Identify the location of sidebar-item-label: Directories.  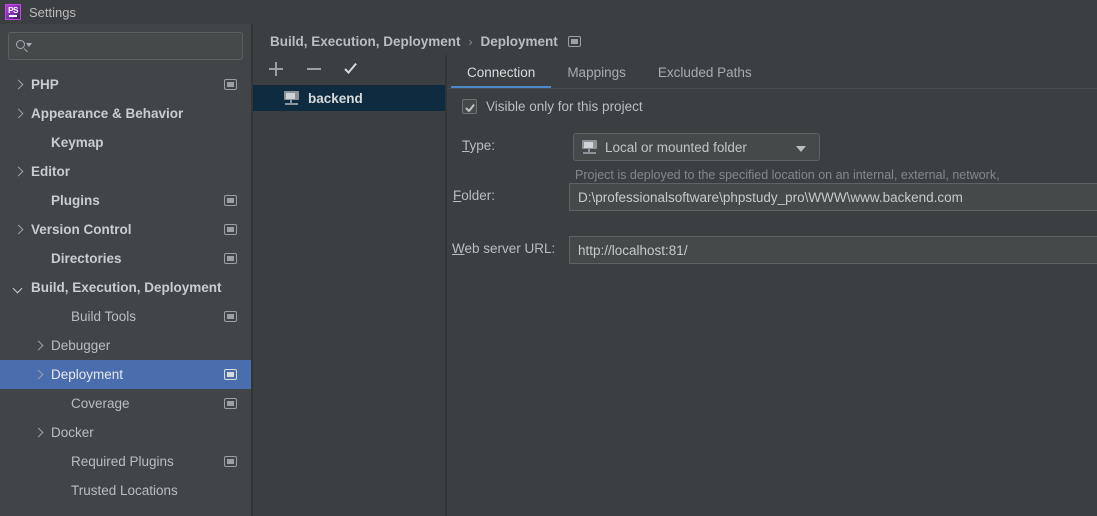
(86, 258).